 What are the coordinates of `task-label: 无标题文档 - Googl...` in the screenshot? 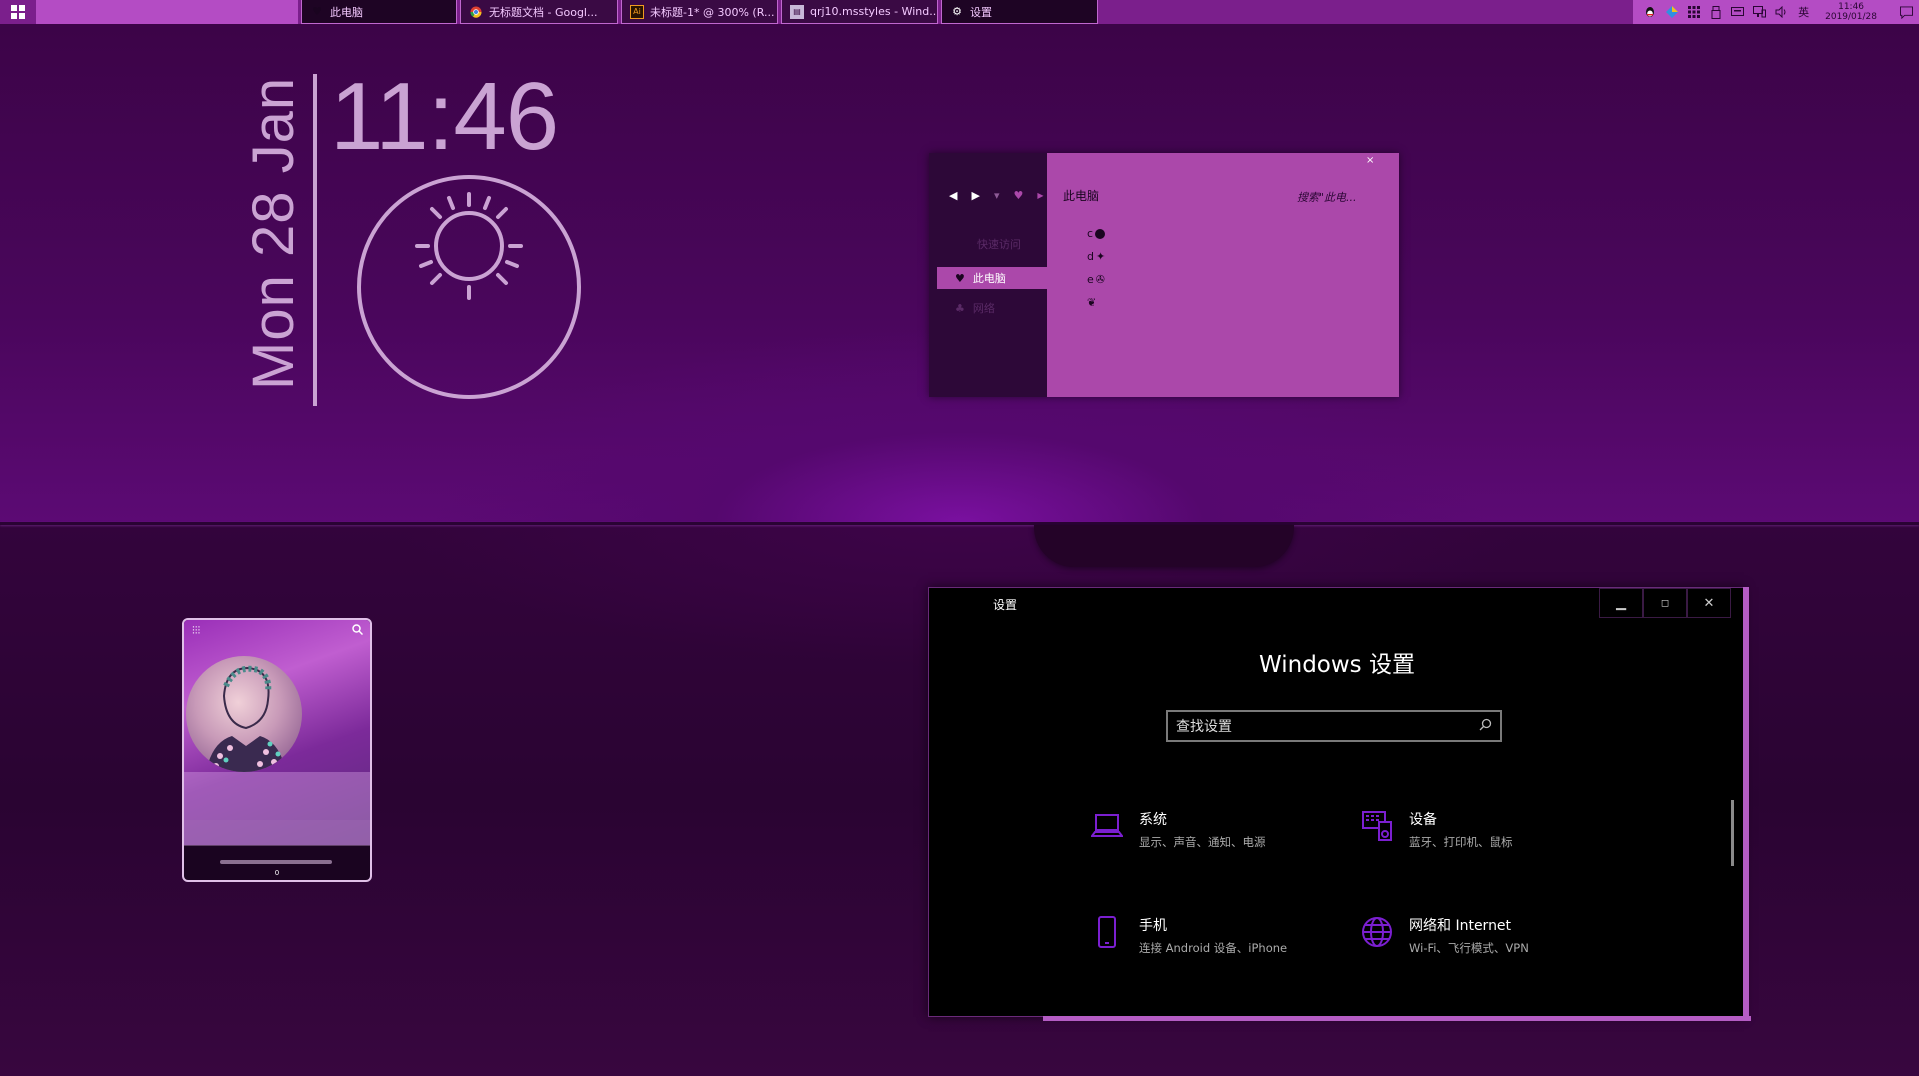 It's located at (543, 12).